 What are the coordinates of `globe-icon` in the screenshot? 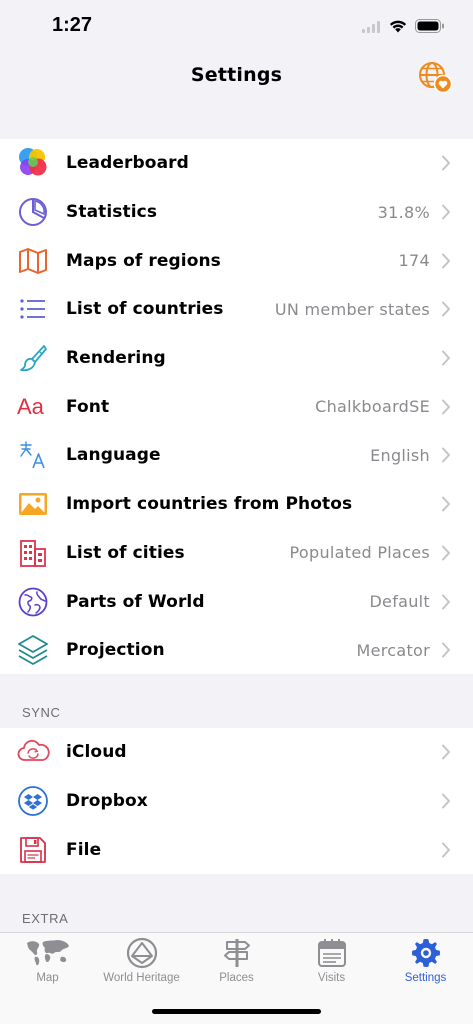 It's located at (33, 602).